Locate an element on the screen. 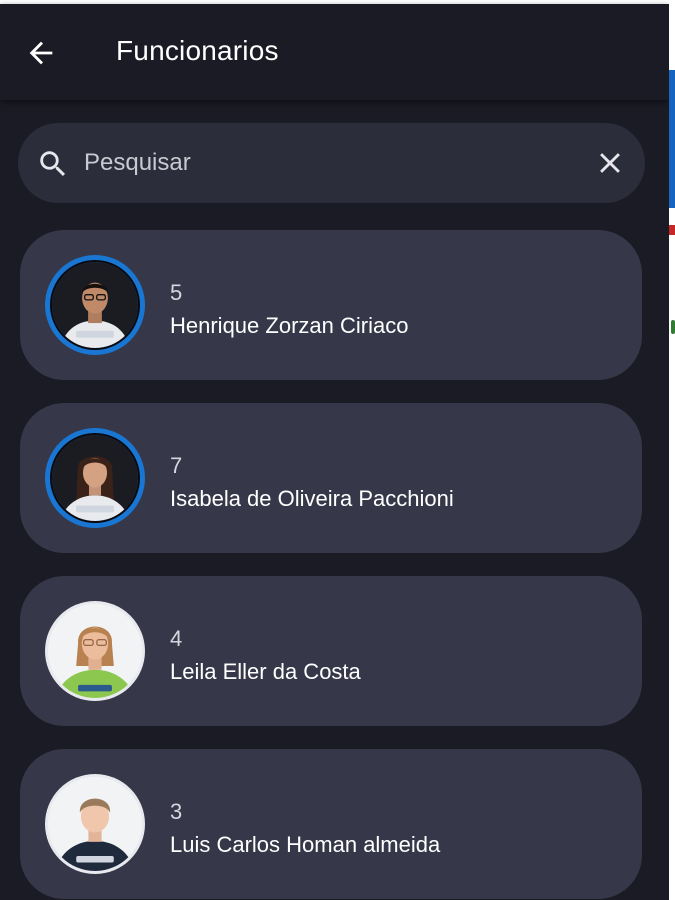 The height and width of the screenshot is (900, 675). arrow-left-icon is located at coordinates (41, 53).